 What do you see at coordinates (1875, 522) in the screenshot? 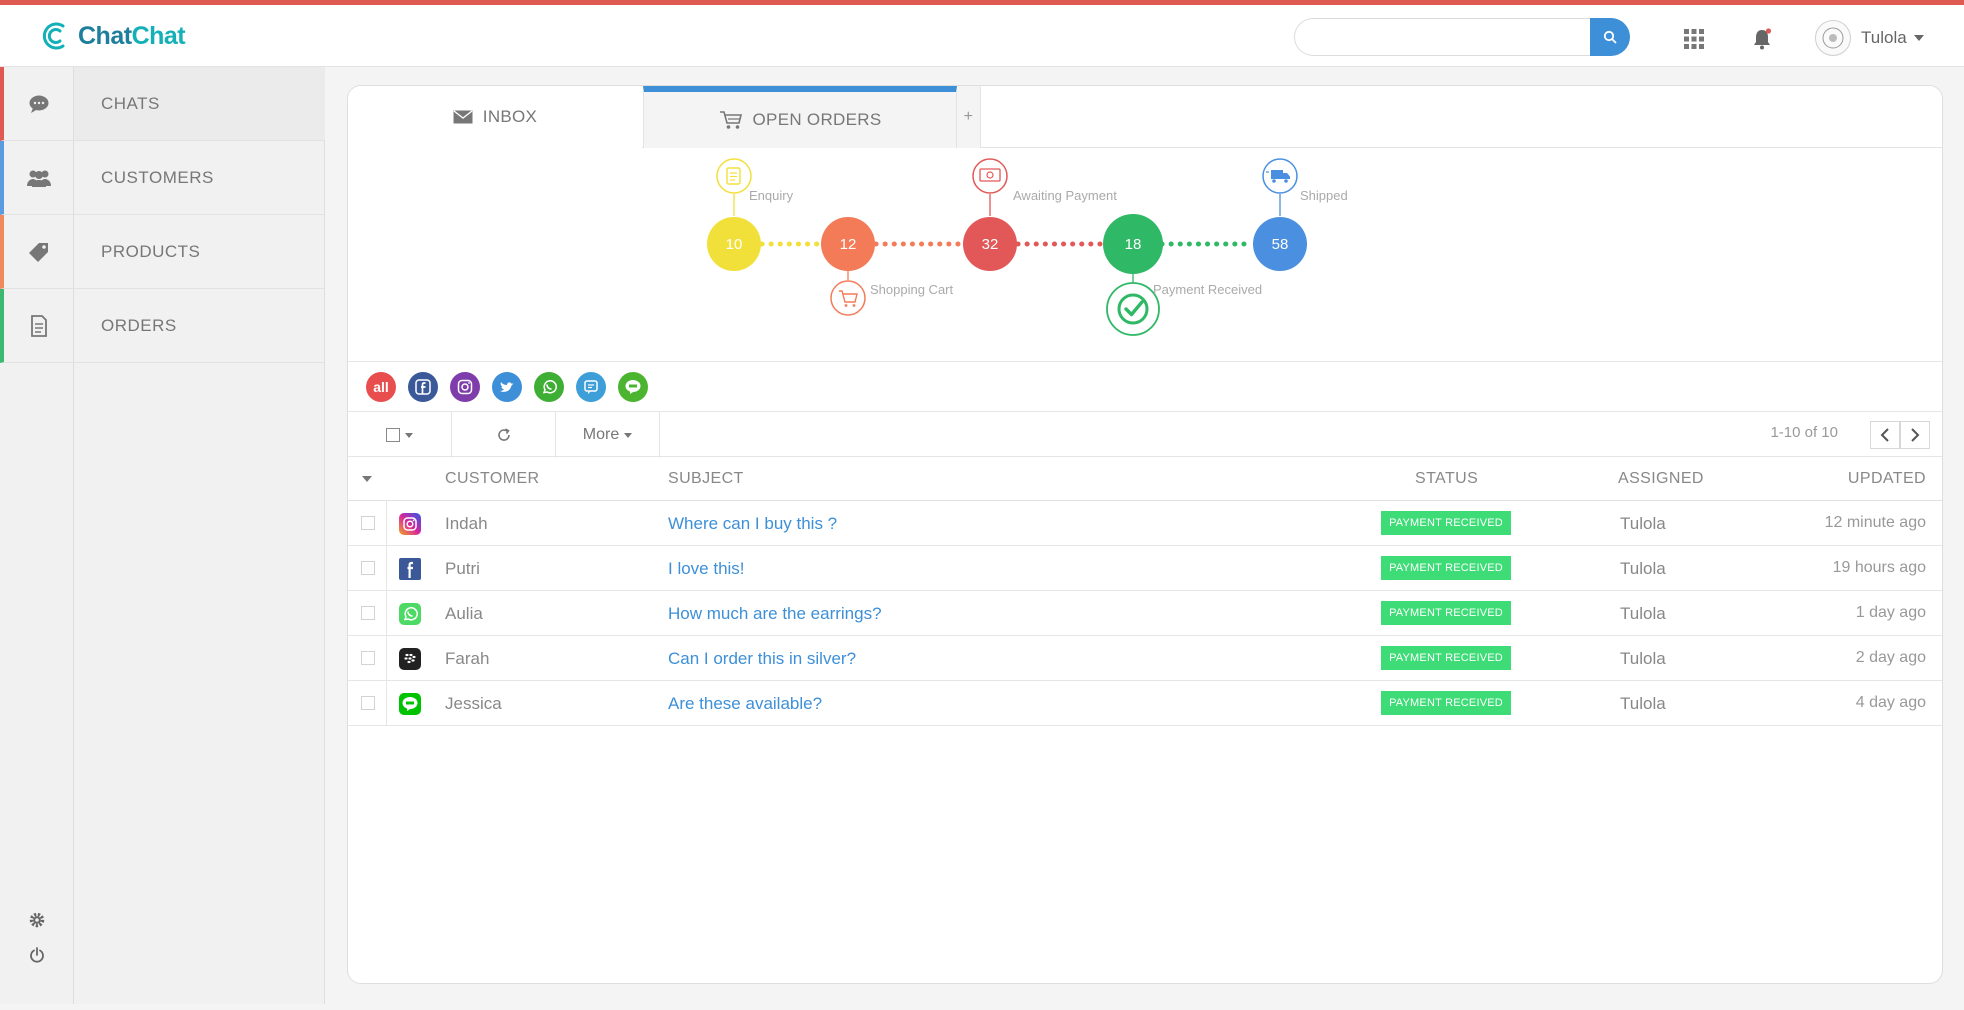
I see `row-updated: 12 minute ago` at bounding box center [1875, 522].